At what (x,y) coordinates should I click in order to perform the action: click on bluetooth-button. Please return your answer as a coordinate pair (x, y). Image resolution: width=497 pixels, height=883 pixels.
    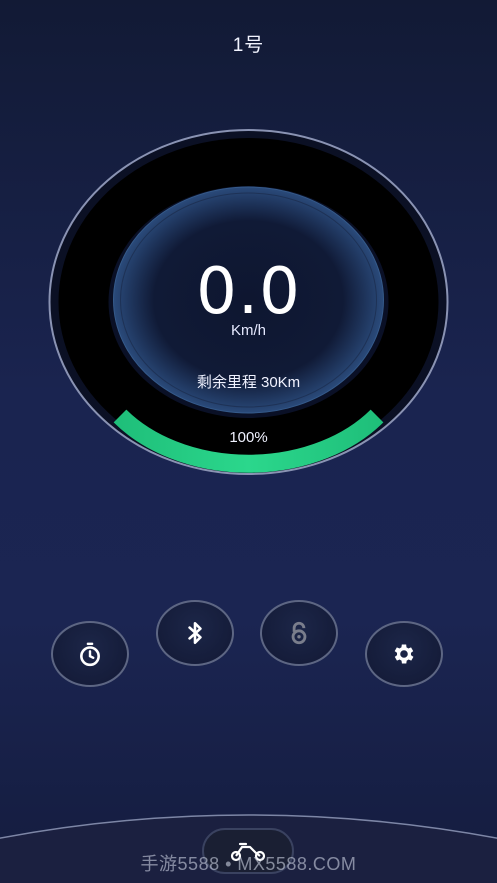
    Looking at the image, I should click on (195, 633).